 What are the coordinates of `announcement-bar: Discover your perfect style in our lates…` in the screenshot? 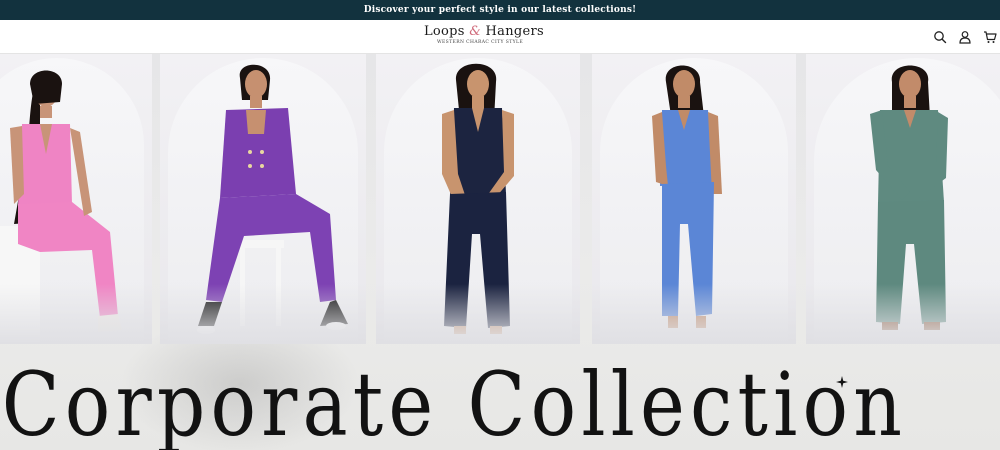 It's located at (500, 10).